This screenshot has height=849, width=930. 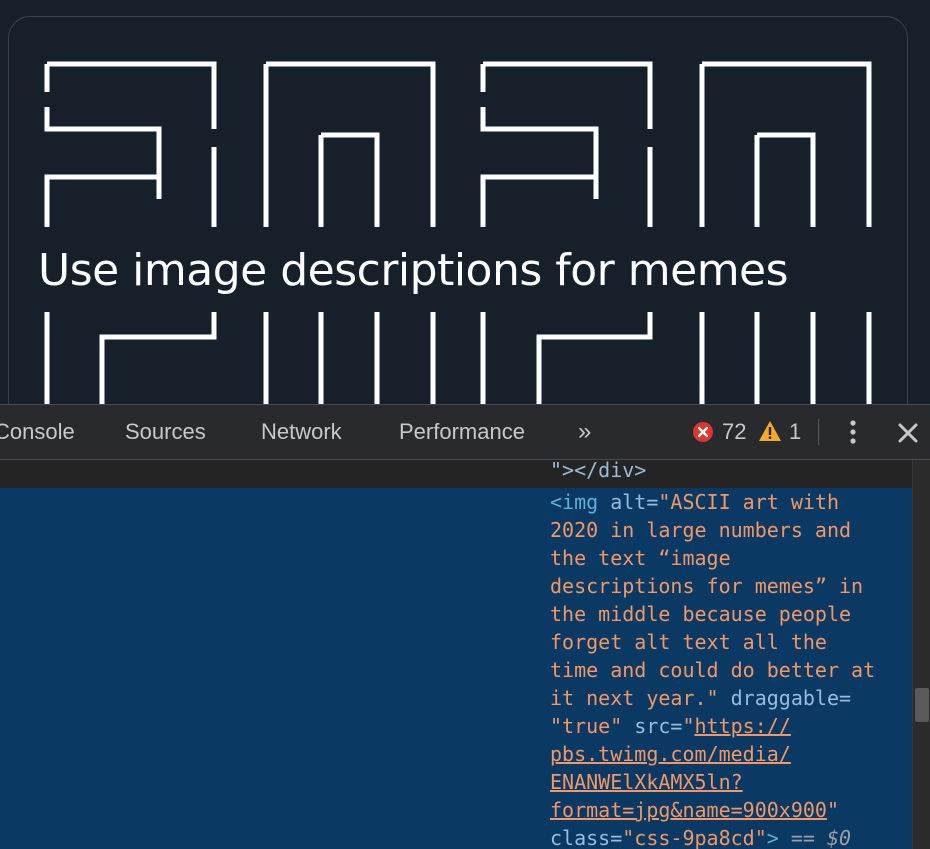 What do you see at coordinates (853, 432) in the screenshot?
I see `kebab-menu-icon` at bounding box center [853, 432].